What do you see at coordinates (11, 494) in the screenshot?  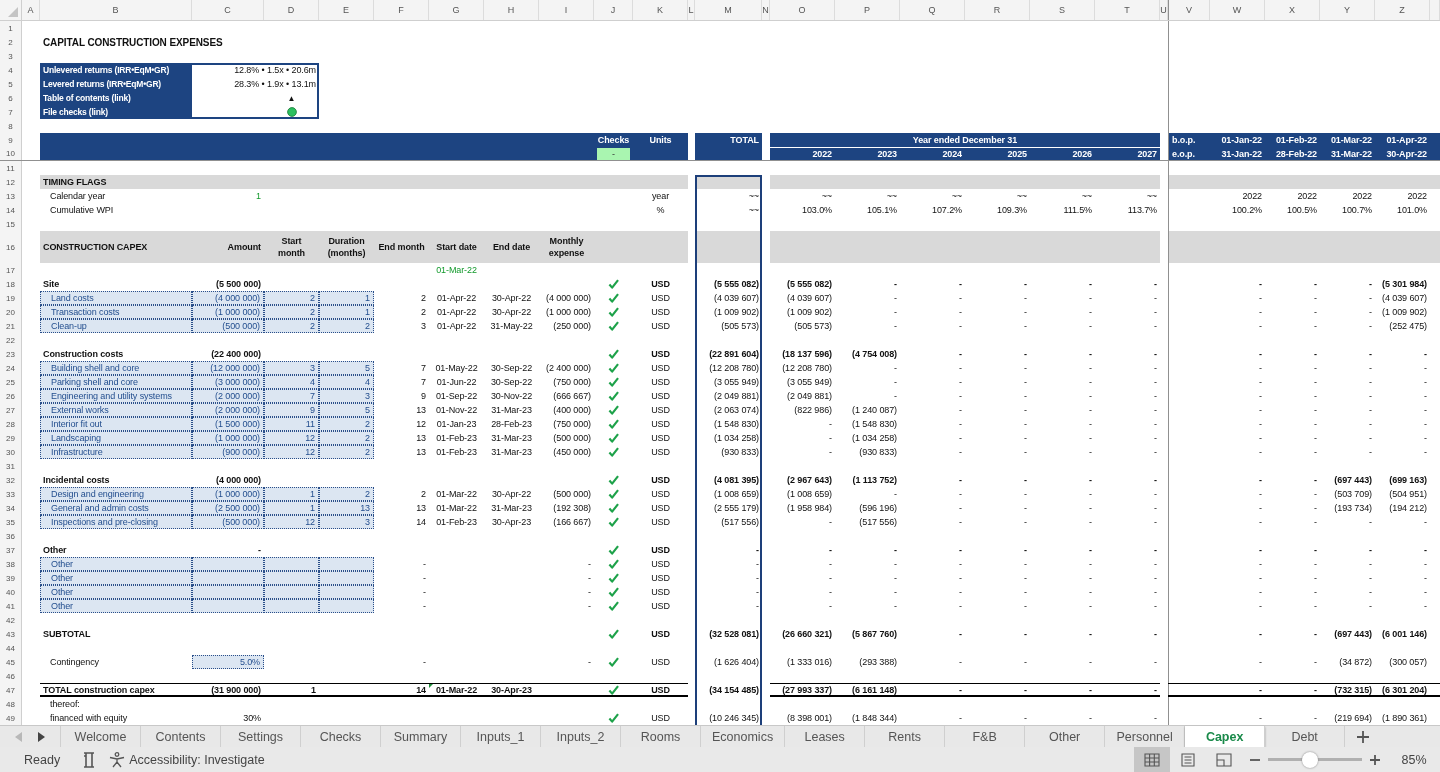 I see `row-header: 33` at bounding box center [11, 494].